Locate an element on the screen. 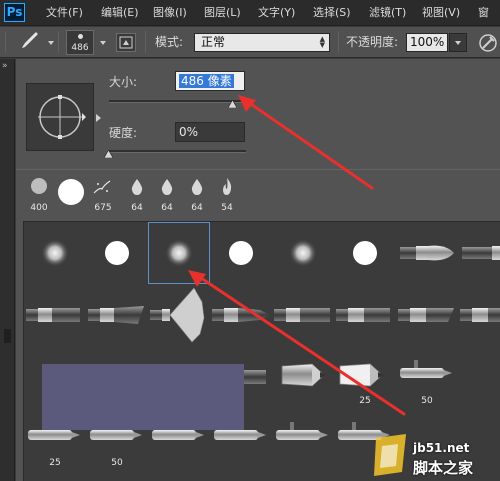  opacity-input: 100% is located at coordinates (427, 42).